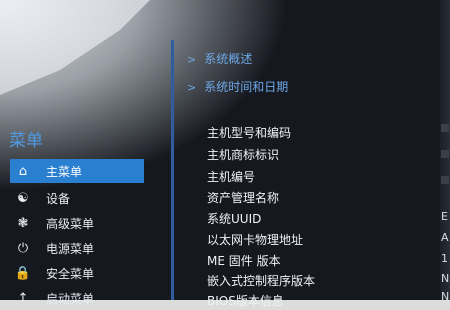  I want to click on gear-icon: ❃, so click(23, 223).